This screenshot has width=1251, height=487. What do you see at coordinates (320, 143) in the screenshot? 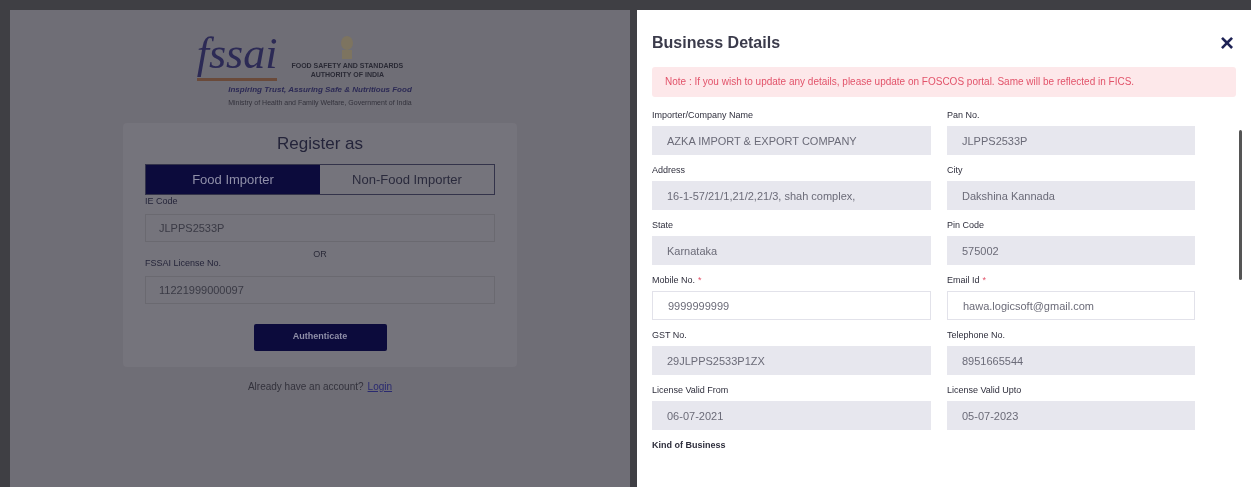
I see `register-title: Register as` at bounding box center [320, 143].